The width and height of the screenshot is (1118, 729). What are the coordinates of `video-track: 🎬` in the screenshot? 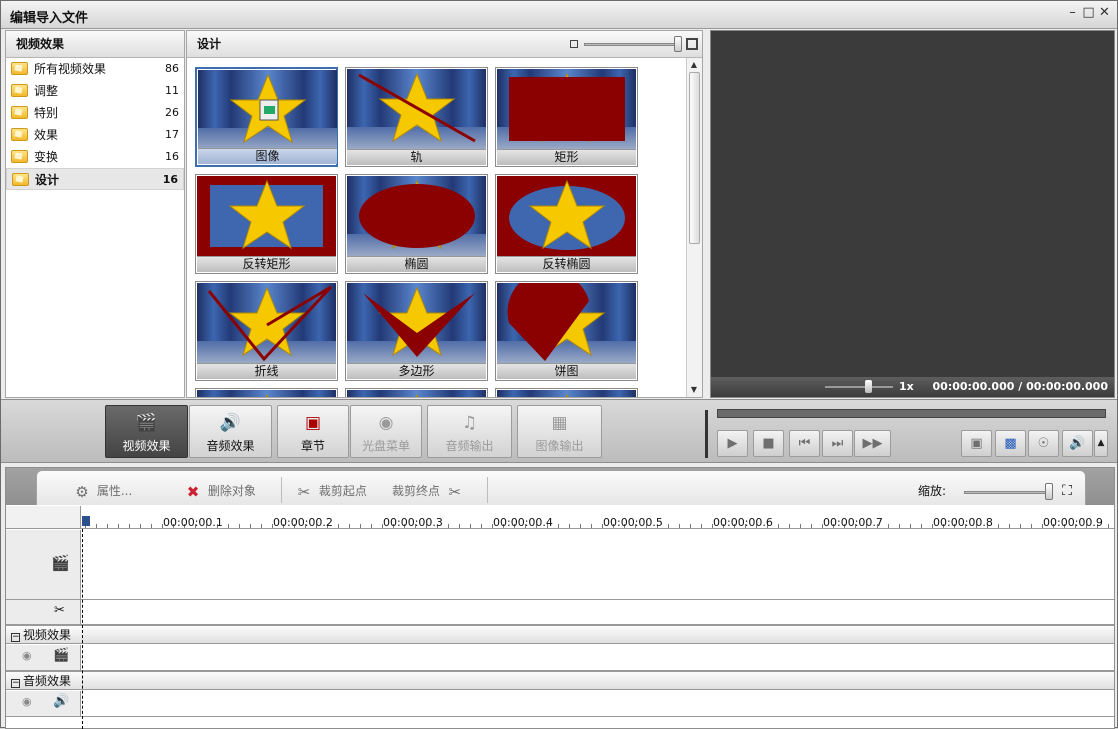 It's located at (560, 565).